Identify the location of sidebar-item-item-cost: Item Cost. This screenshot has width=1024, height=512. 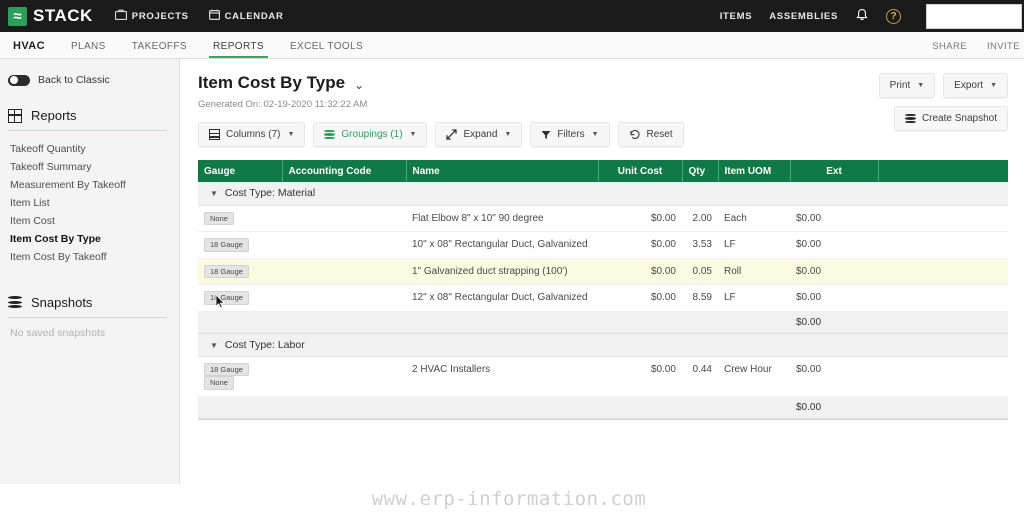
(88, 222).